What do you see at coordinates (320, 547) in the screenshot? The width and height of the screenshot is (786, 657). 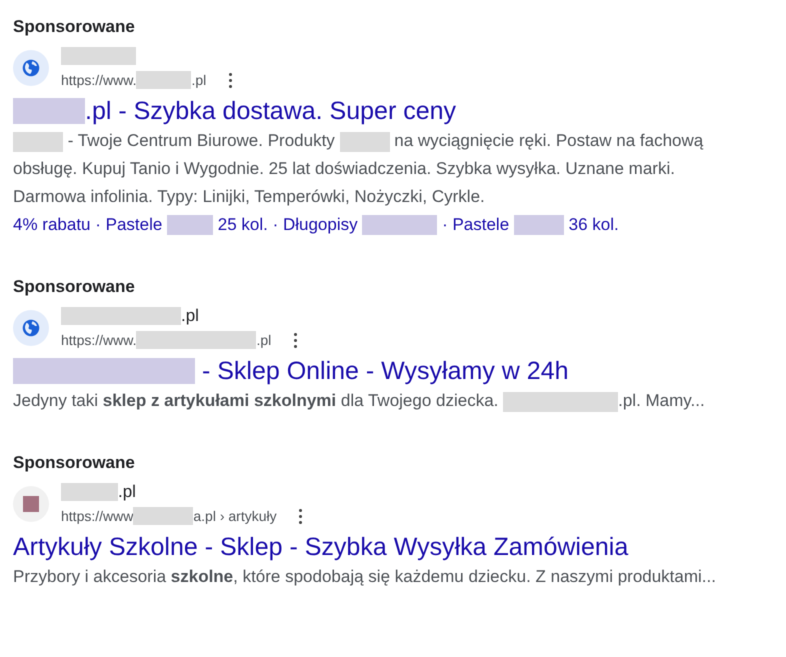 I see `ad-title-link: Artykuły Szkolne - Sklep - Szybka Wysyłka Zamówienia` at bounding box center [320, 547].